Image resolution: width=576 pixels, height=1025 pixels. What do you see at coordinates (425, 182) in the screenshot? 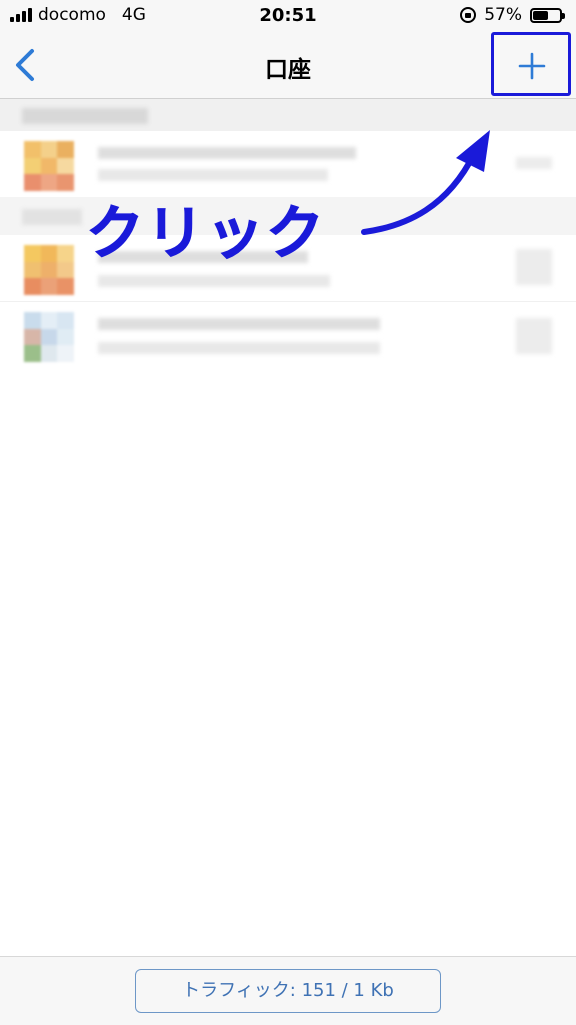
I see `annotation-arrow-icon` at bounding box center [425, 182].